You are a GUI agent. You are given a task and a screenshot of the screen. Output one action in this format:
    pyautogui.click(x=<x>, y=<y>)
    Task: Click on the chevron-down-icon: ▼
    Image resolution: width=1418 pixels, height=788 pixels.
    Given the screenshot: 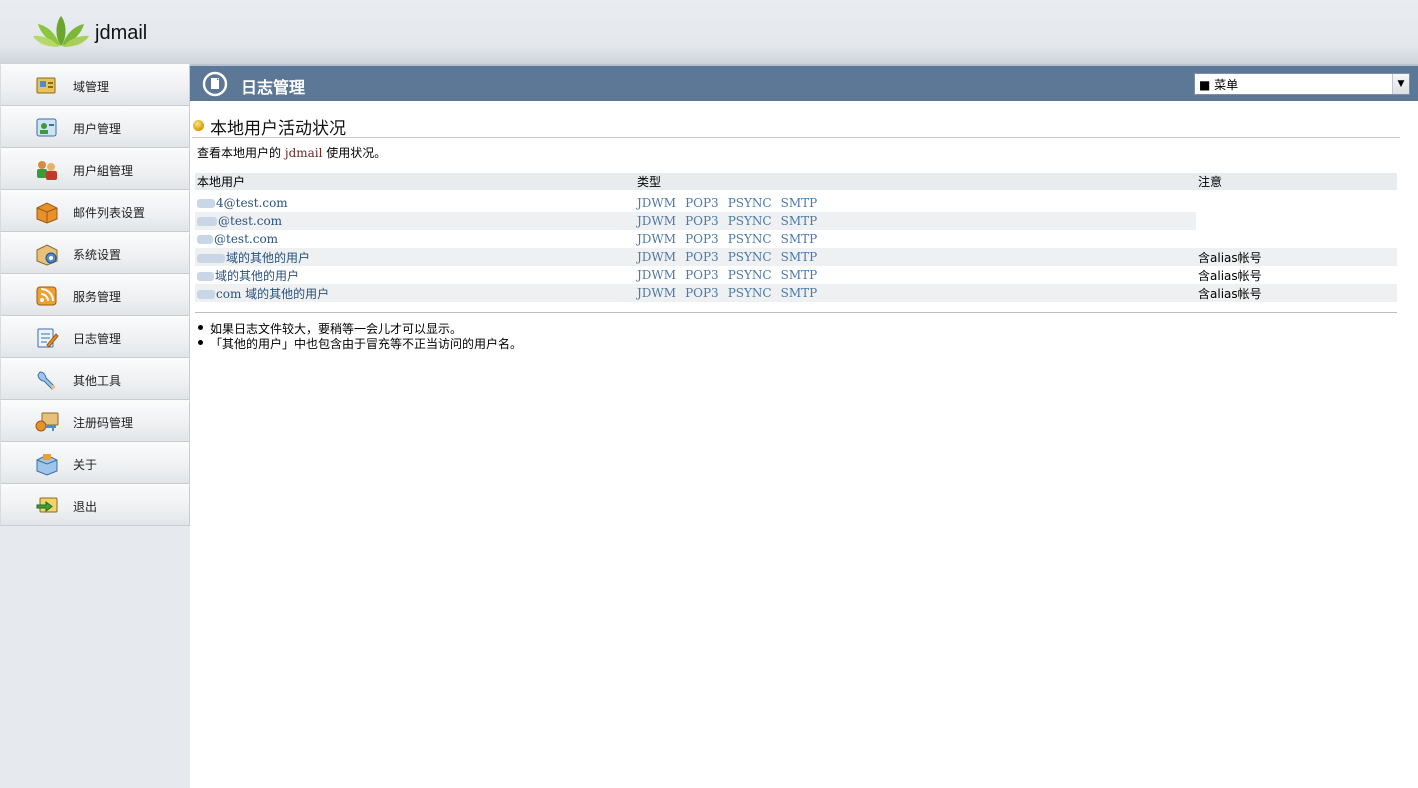 What is the action you would take?
    pyautogui.click(x=1400, y=84)
    